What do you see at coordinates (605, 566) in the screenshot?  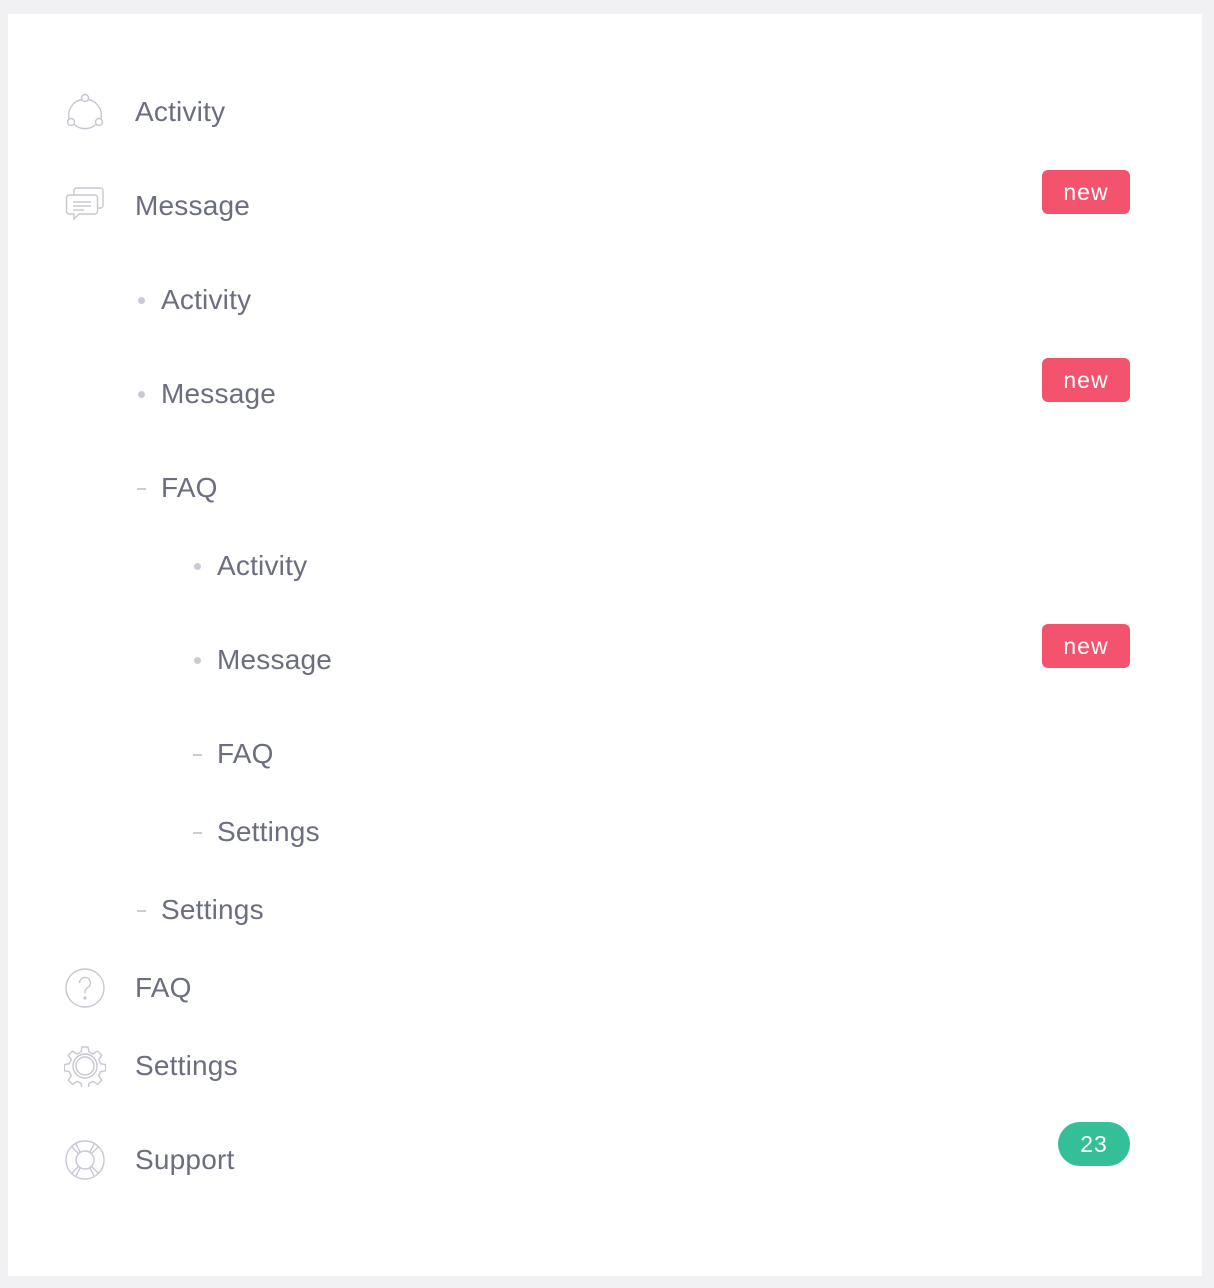 I see `subsubmenu-item-activity: Activity` at bounding box center [605, 566].